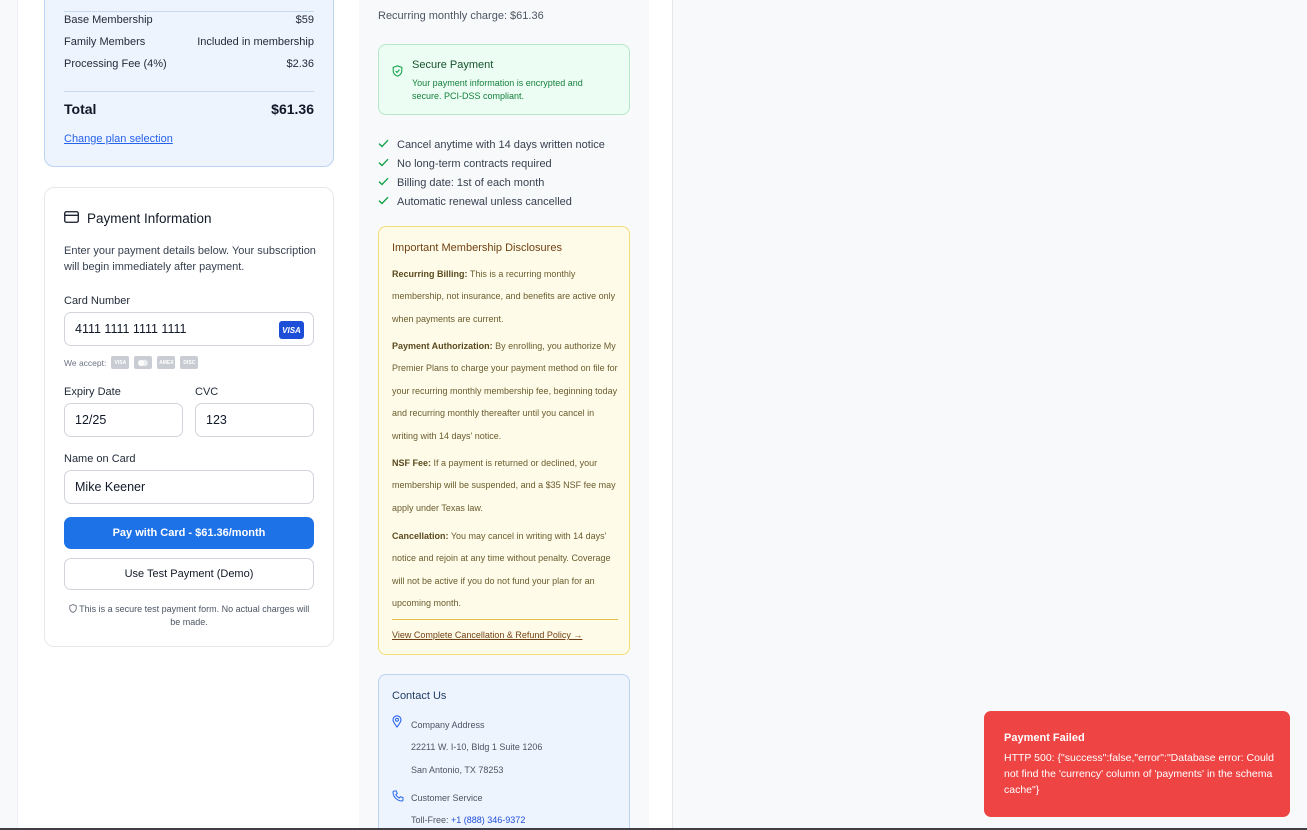 The width and height of the screenshot is (1307, 830). Describe the element at coordinates (143, 362) in the screenshot. I see `mastercard-logo-icon` at that location.